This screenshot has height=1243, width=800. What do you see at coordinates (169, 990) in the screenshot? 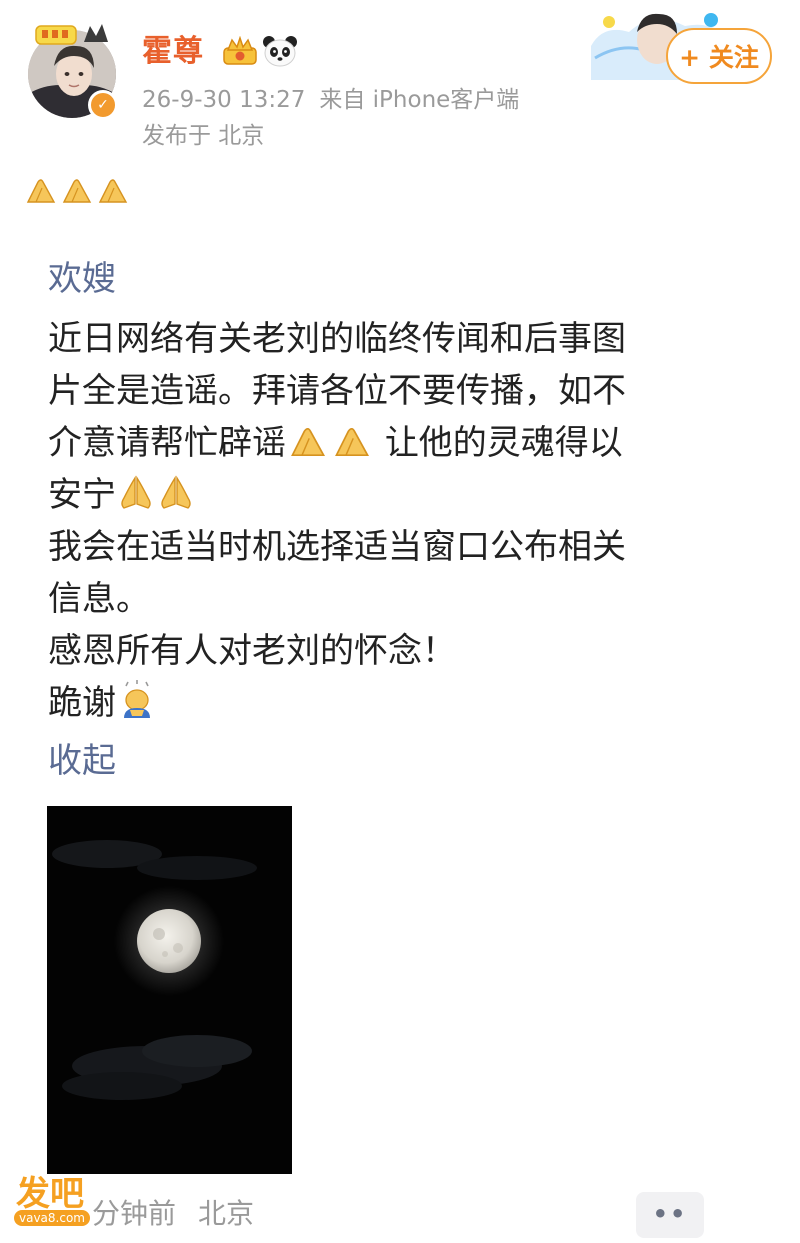
I see `moon-photo` at bounding box center [169, 990].